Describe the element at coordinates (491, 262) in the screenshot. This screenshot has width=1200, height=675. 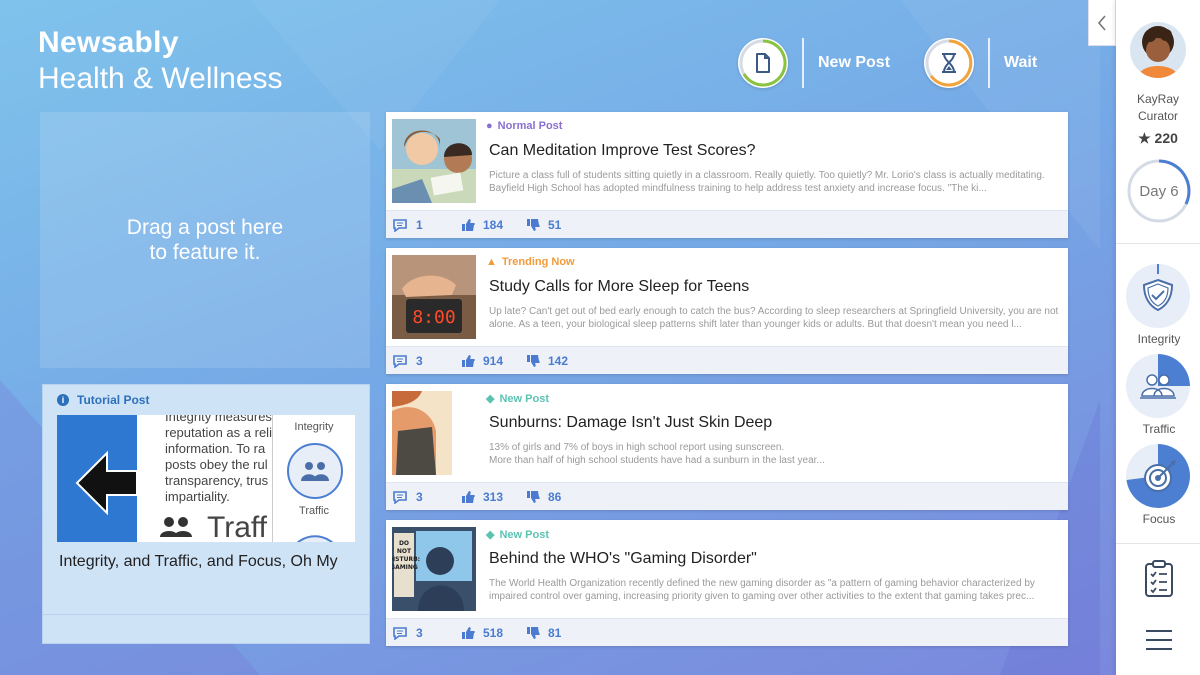
I see `triangle-icon: ▲` at that location.